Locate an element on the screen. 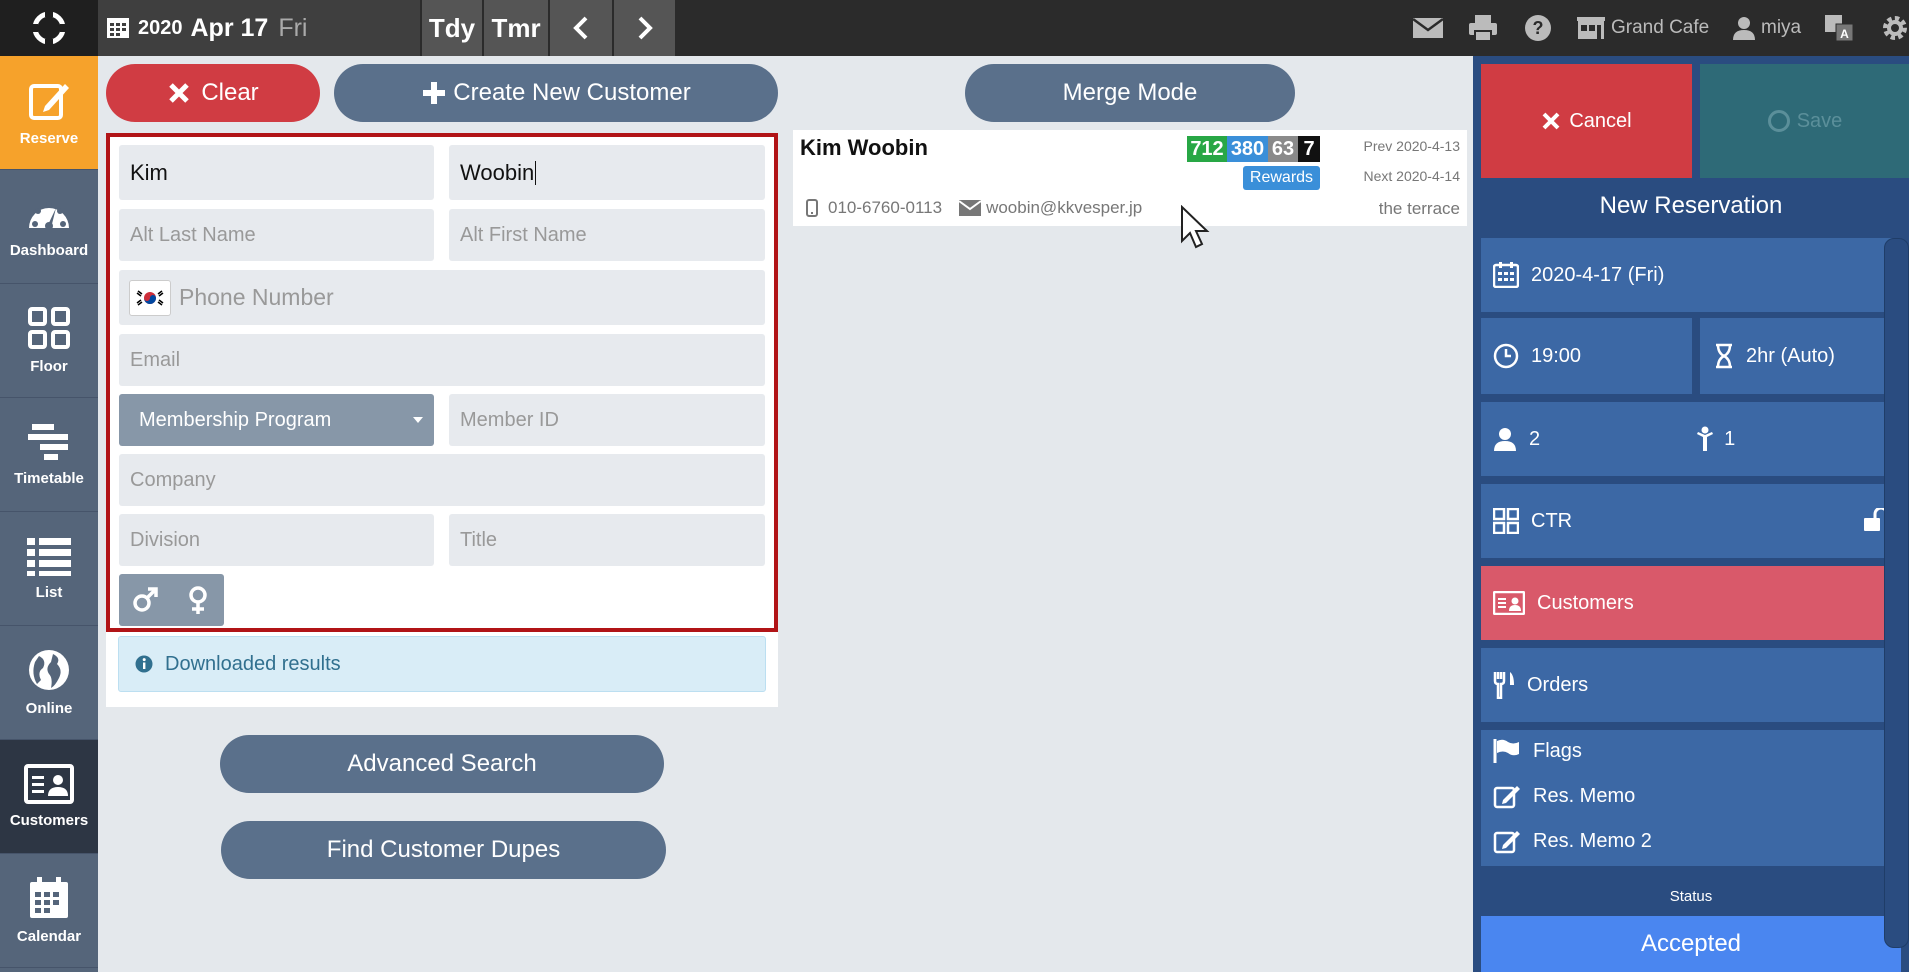  plus-icon is located at coordinates (434, 93).